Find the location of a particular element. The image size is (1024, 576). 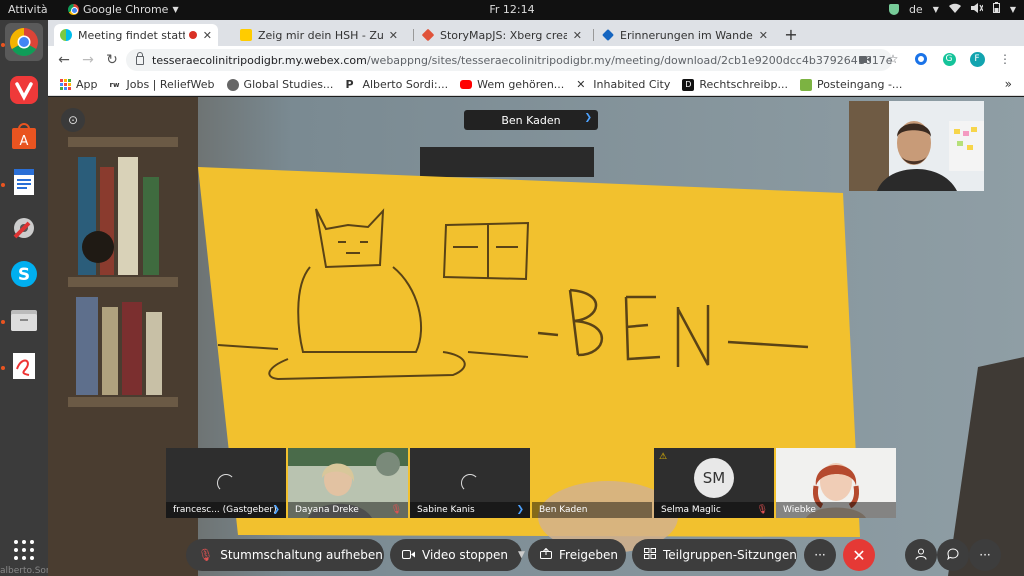

settings-icon is located at coordinates (23, 228).